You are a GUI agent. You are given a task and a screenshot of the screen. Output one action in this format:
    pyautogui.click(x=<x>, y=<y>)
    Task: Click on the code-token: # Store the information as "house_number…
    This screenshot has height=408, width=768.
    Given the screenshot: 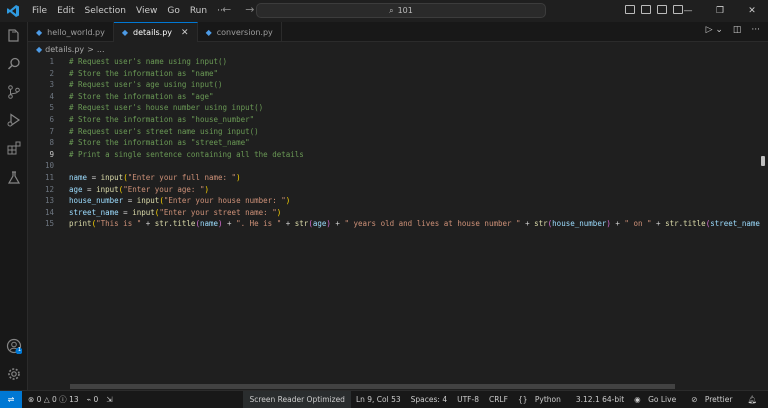 What is the action you would take?
    pyautogui.click(x=162, y=119)
    